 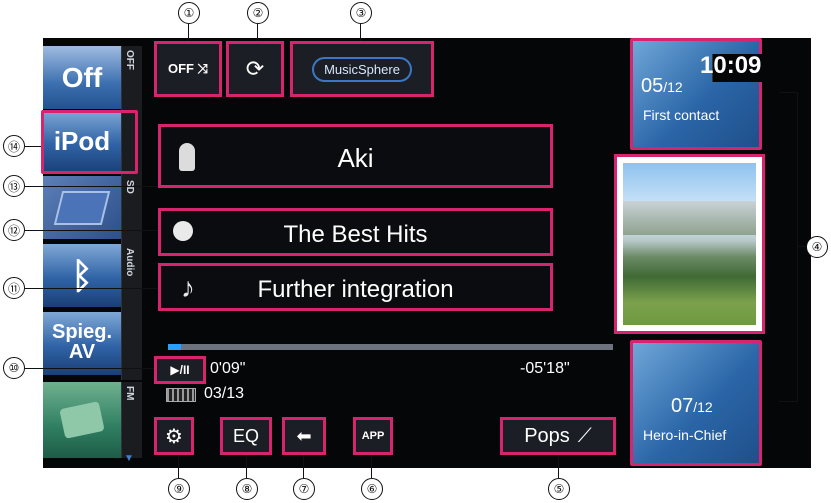 What do you see at coordinates (788, 401) in the screenshot?
I see `callout-4-line-bottom` at bounding box center [788, 401].